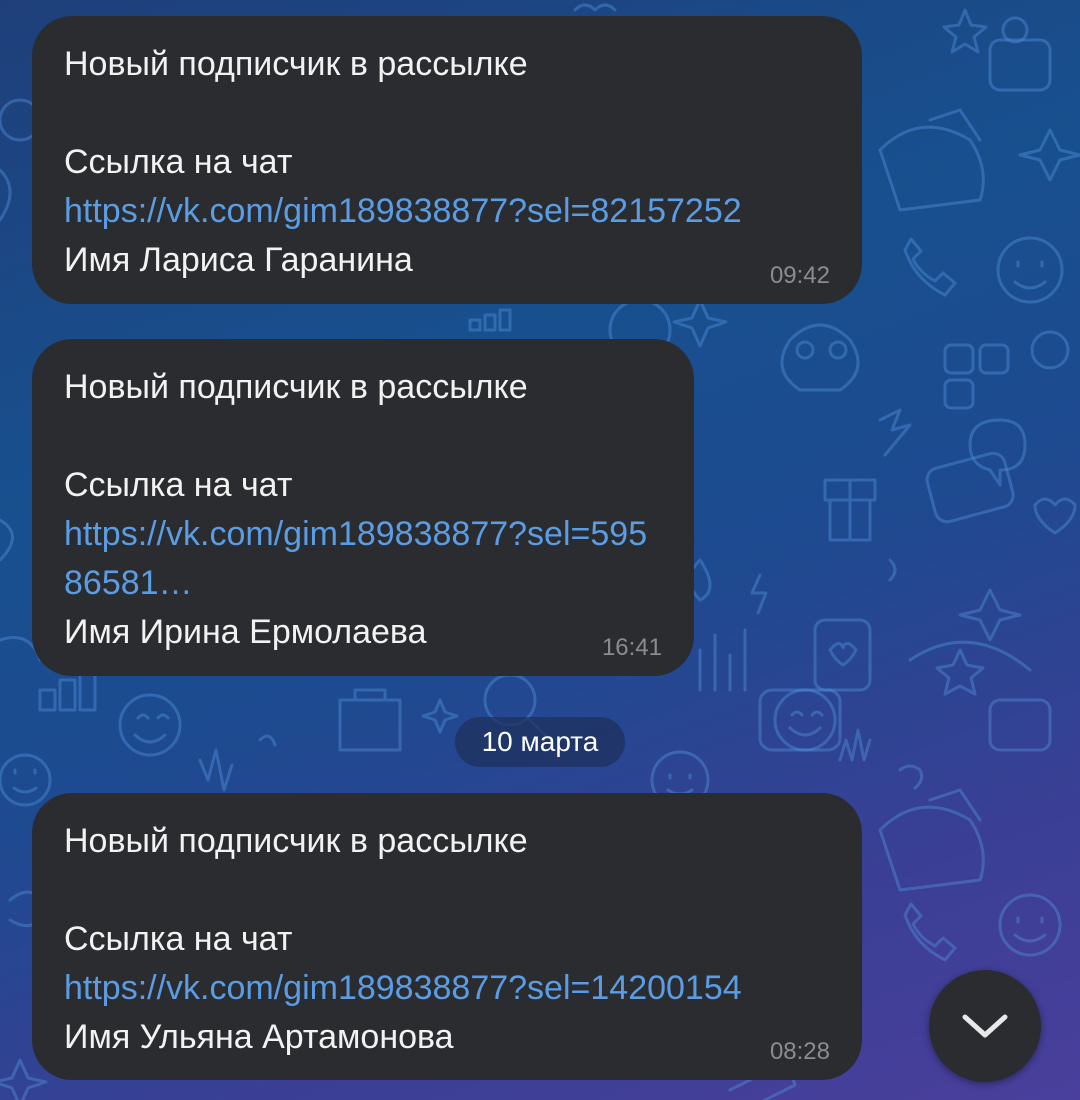 The height and width of the screenshot is (1100, 1080). What do you see at coordinates (631, 647) in the screenshot?
I see `message-time: 16:41` at bounding box center [631, 647].